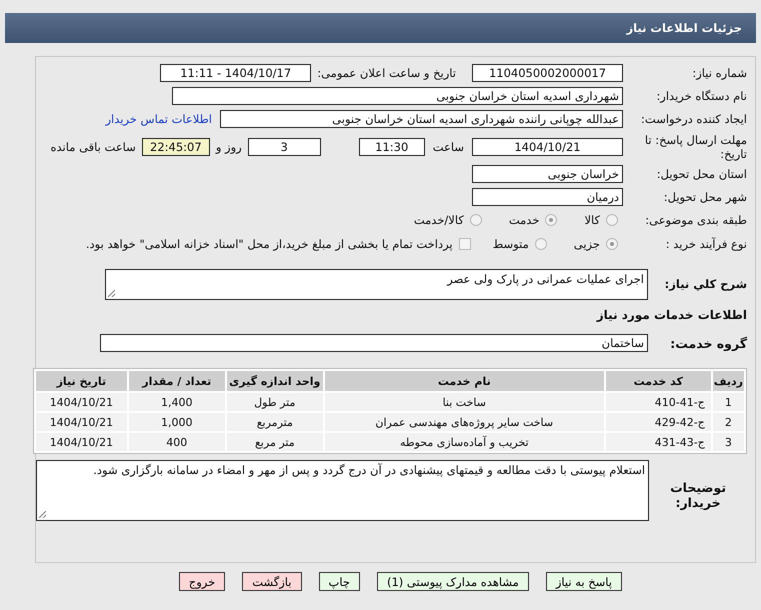 The image size is (761, 610). Describe the element at coordinates (464, 402) in the screenshot. I see `table-cell: ساخت بنا` at that location.